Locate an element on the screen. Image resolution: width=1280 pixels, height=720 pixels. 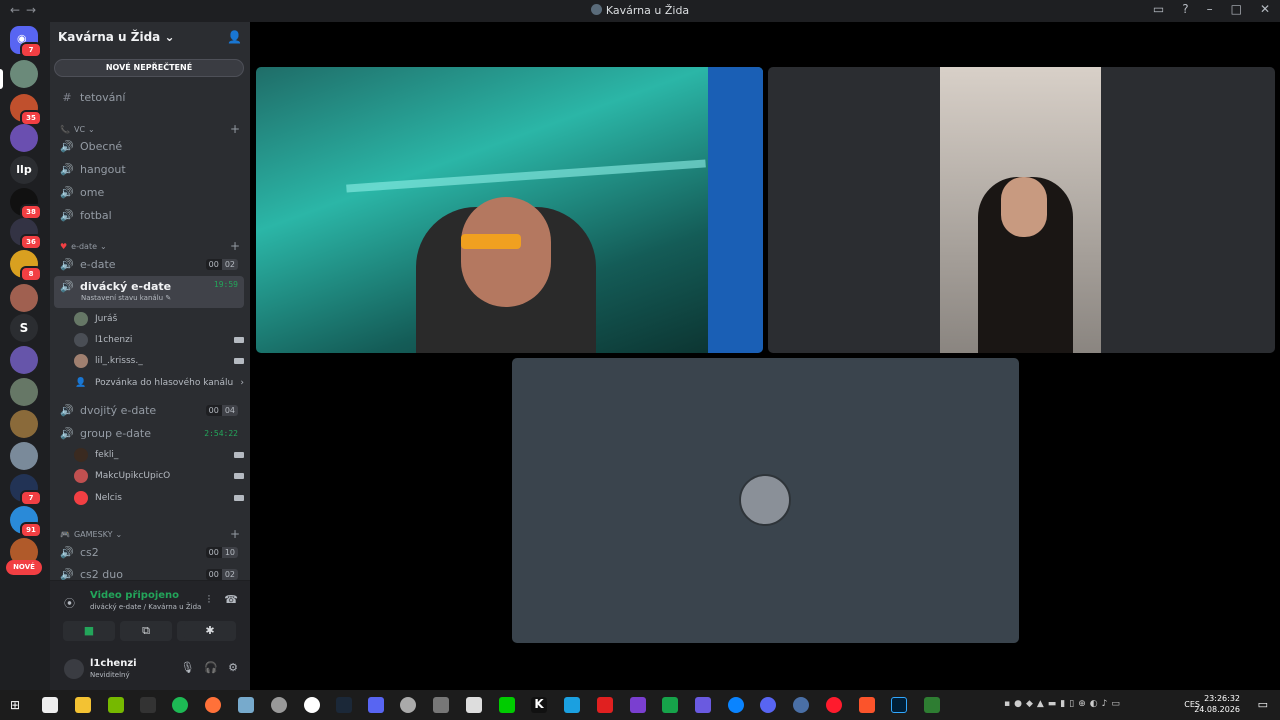
microphone-icon: 🎙 is located at coordinates (187, 667).